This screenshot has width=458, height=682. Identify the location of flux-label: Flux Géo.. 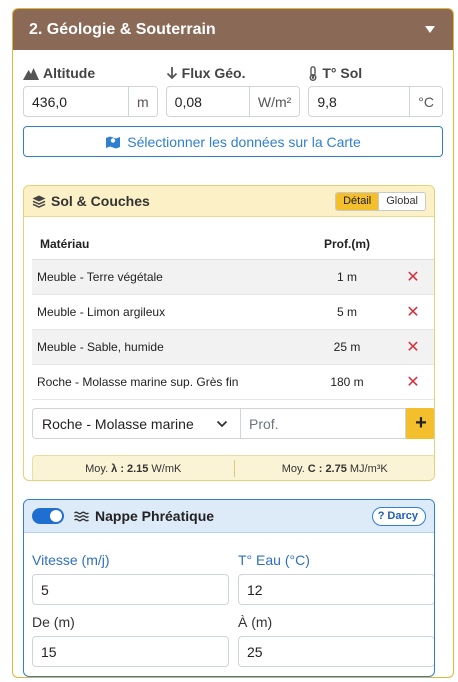
(233, 73).